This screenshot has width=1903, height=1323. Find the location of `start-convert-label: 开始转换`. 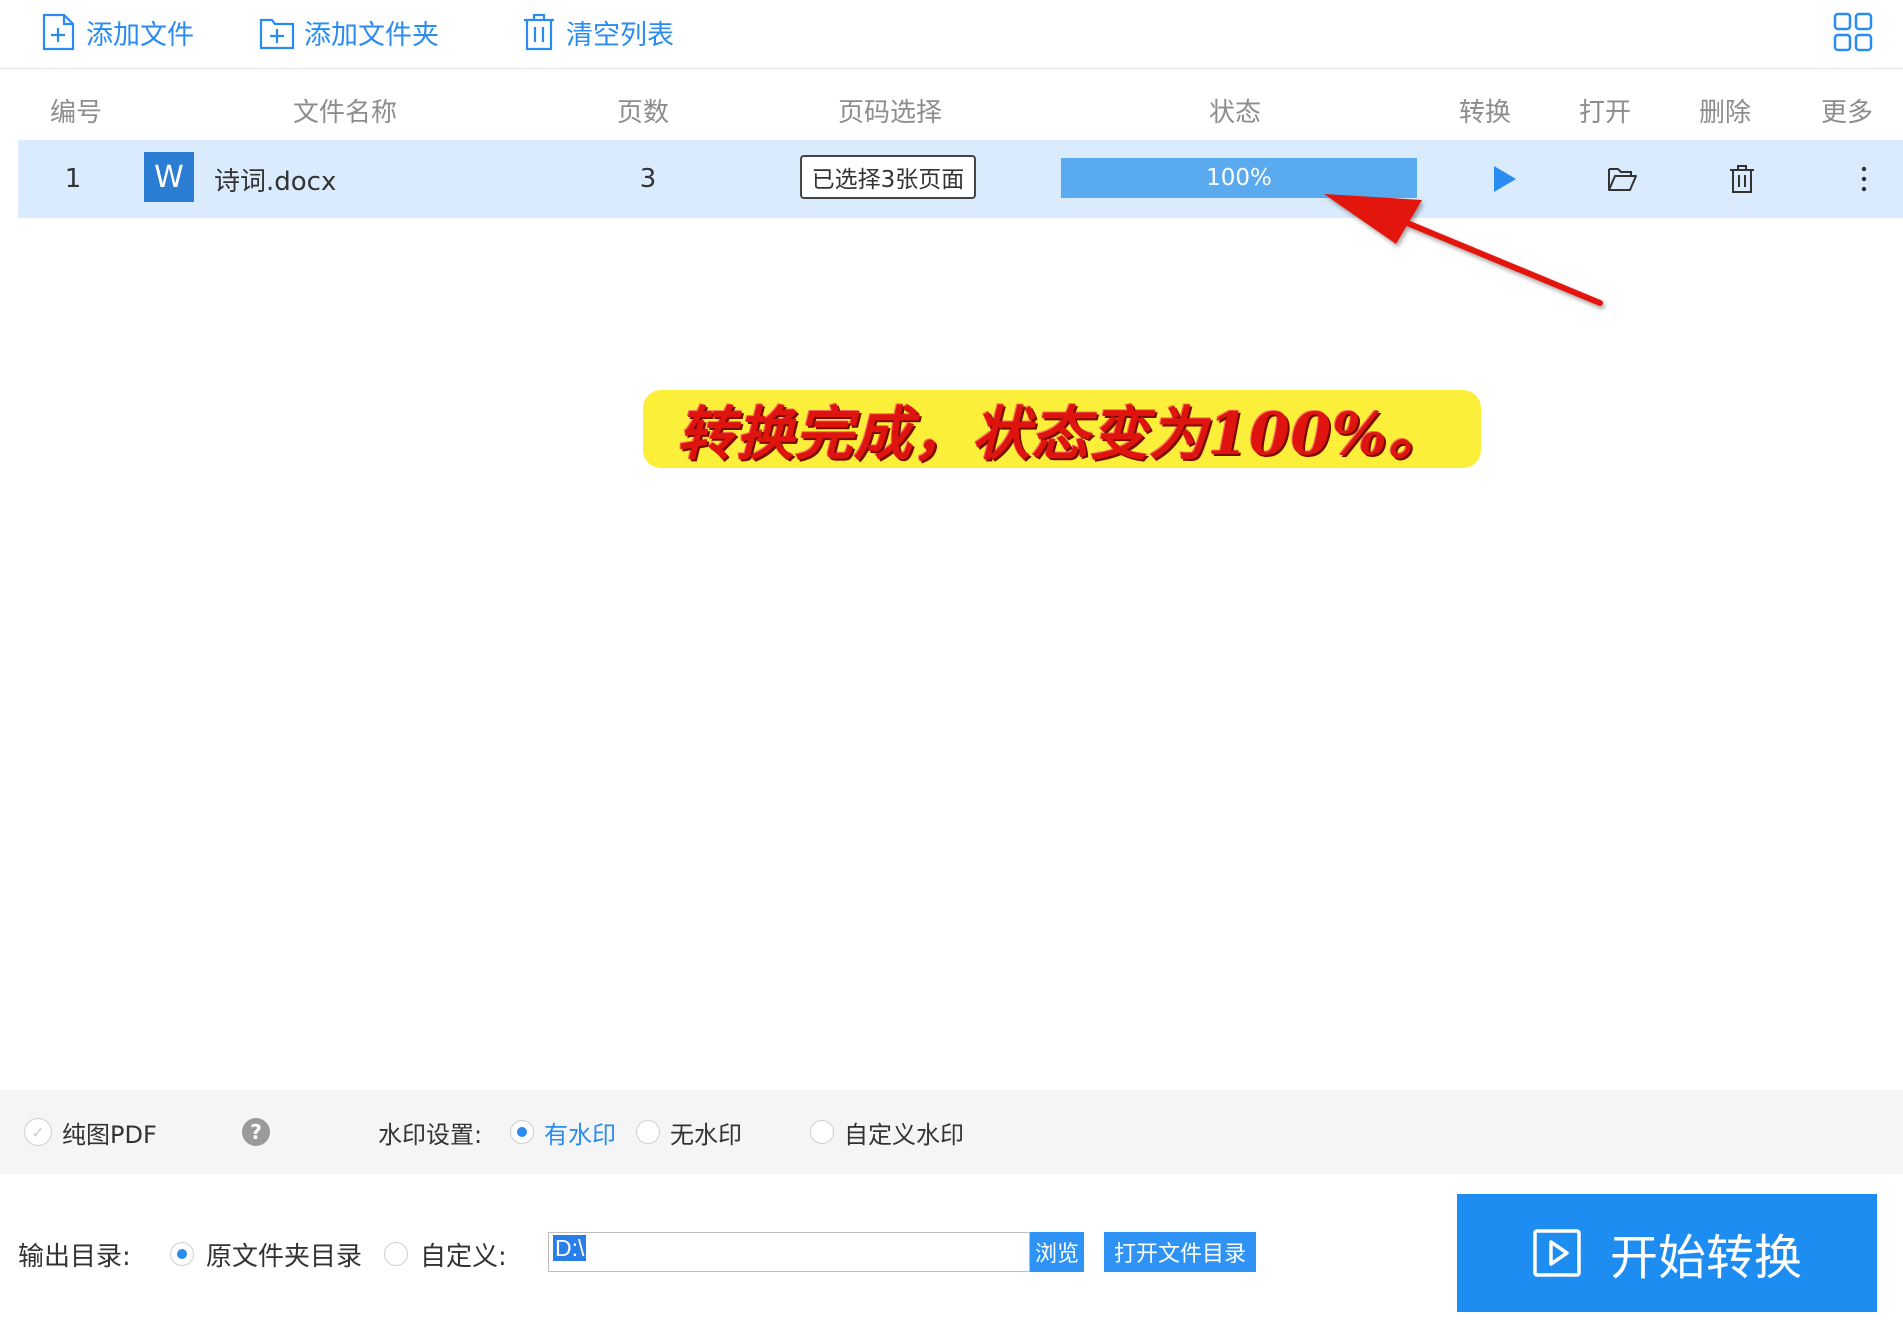

start-convert-label: 开始转换 is located at coordinates (1705, 1258).